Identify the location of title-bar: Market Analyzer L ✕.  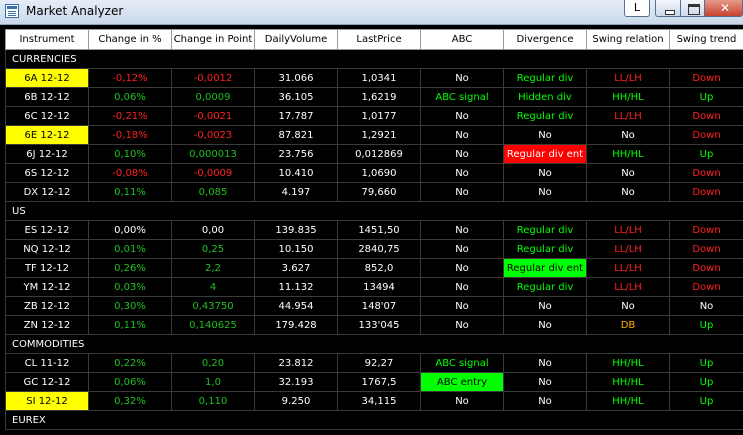
(371, 12).